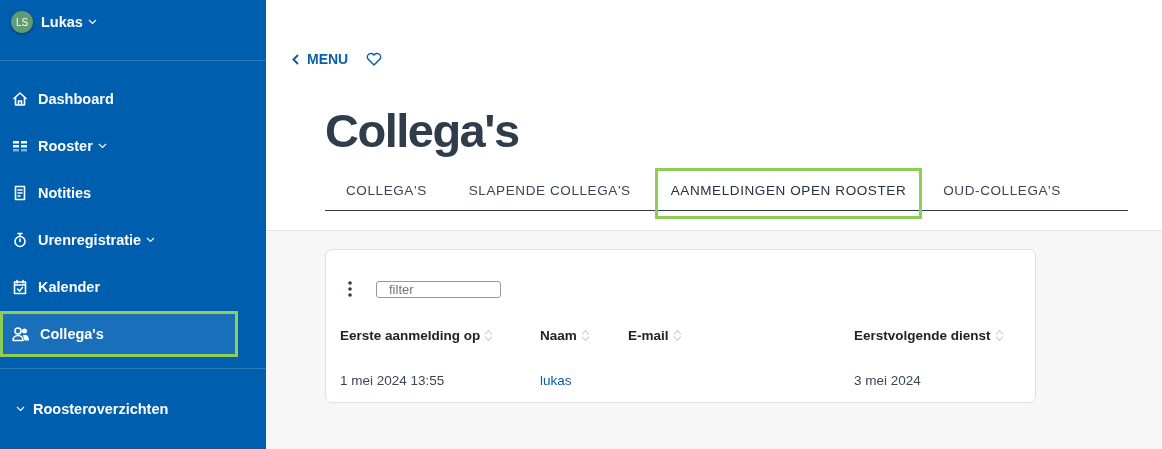  What do you see at coordinates (1002, 196) in the screenshot?
I see `tab: OUD-COLLEGA'S` at bounding box center [1002, 196].